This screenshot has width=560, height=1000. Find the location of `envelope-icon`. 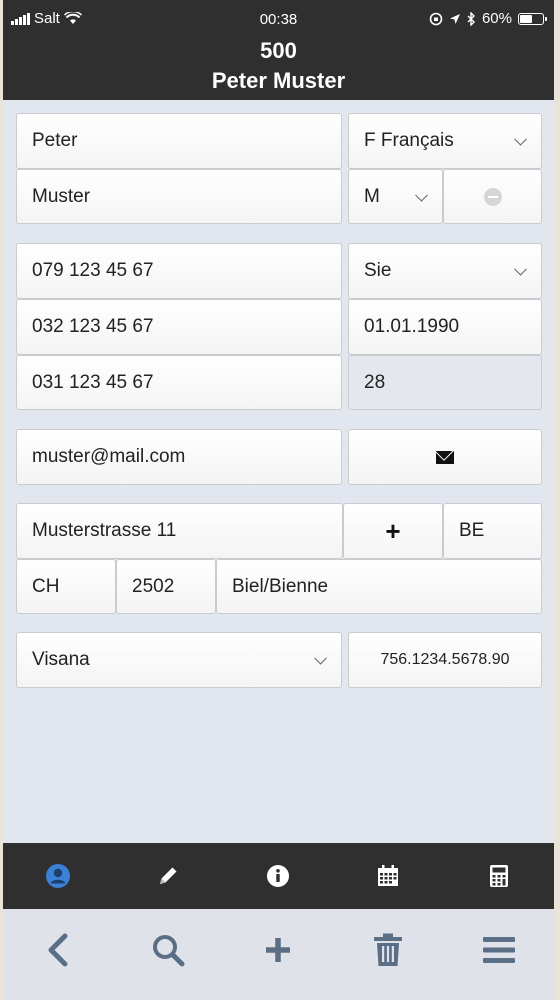

envelope-icon is located at coordinates (445, 457).